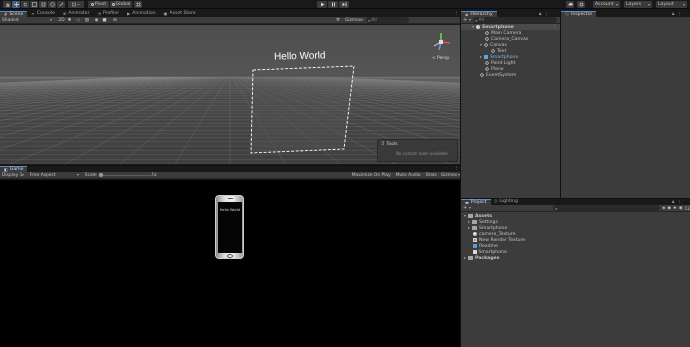 Image resolution: width=690 pixels, height=347 pixels. Describe the element at coordinates (64, 14) in the screenshot. I see `animator-icon: ⊞` at that location.